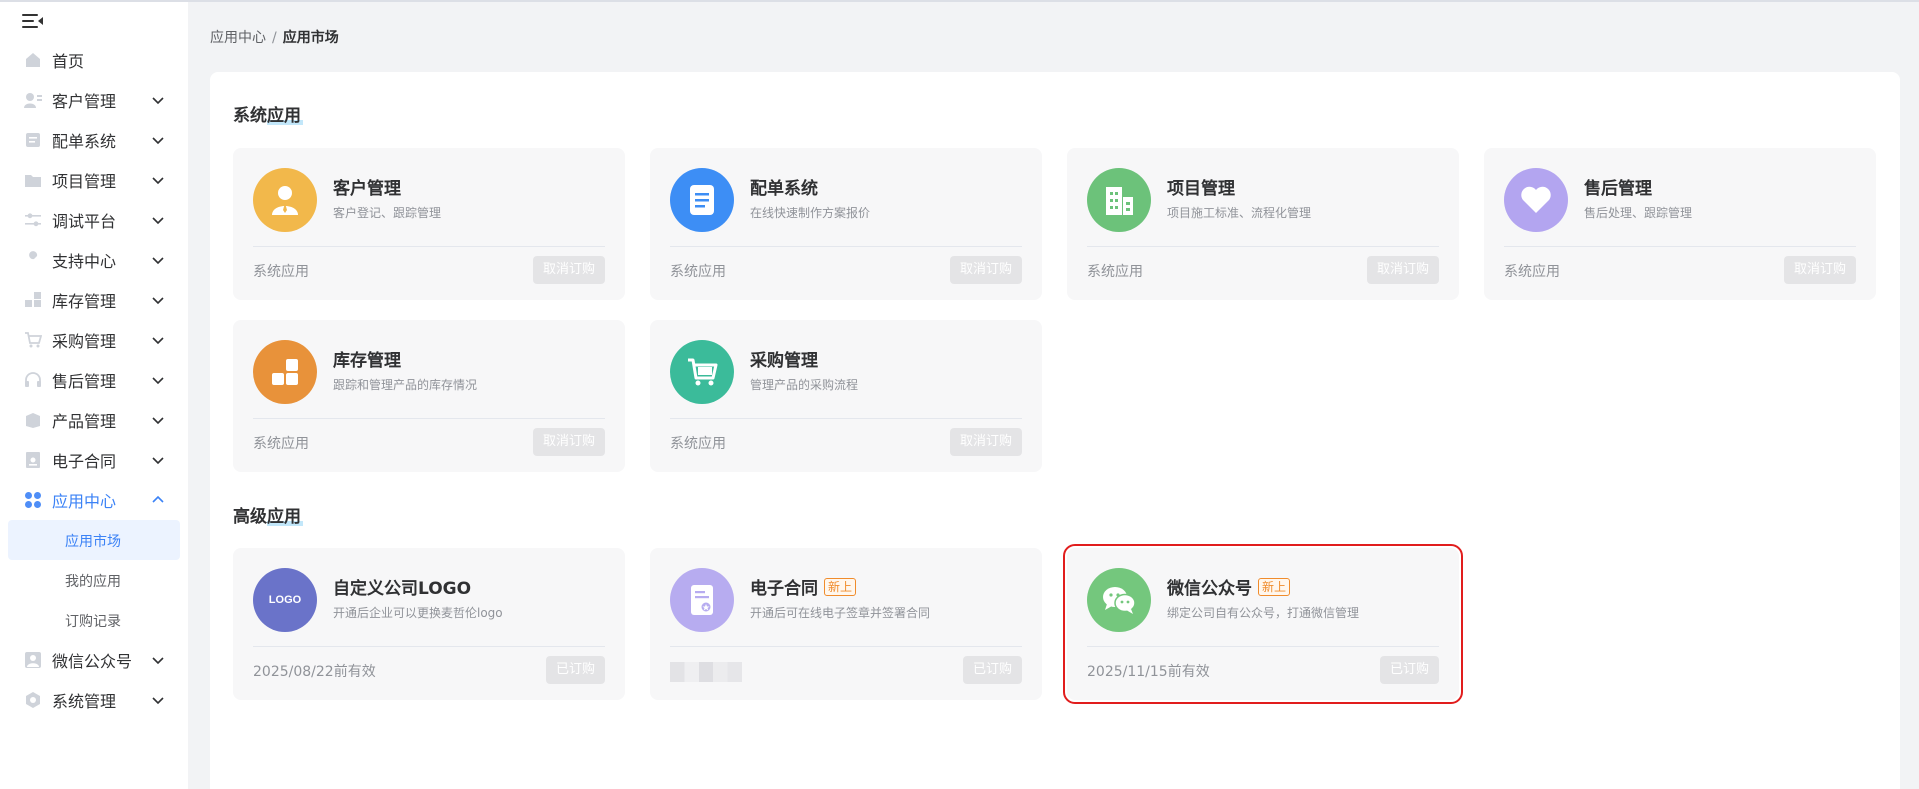 This screenshot has height=789, width=1919. Describe the element at coordinates (33, 21) in the screenshot. I see `collapse-menu-icon` at that location.